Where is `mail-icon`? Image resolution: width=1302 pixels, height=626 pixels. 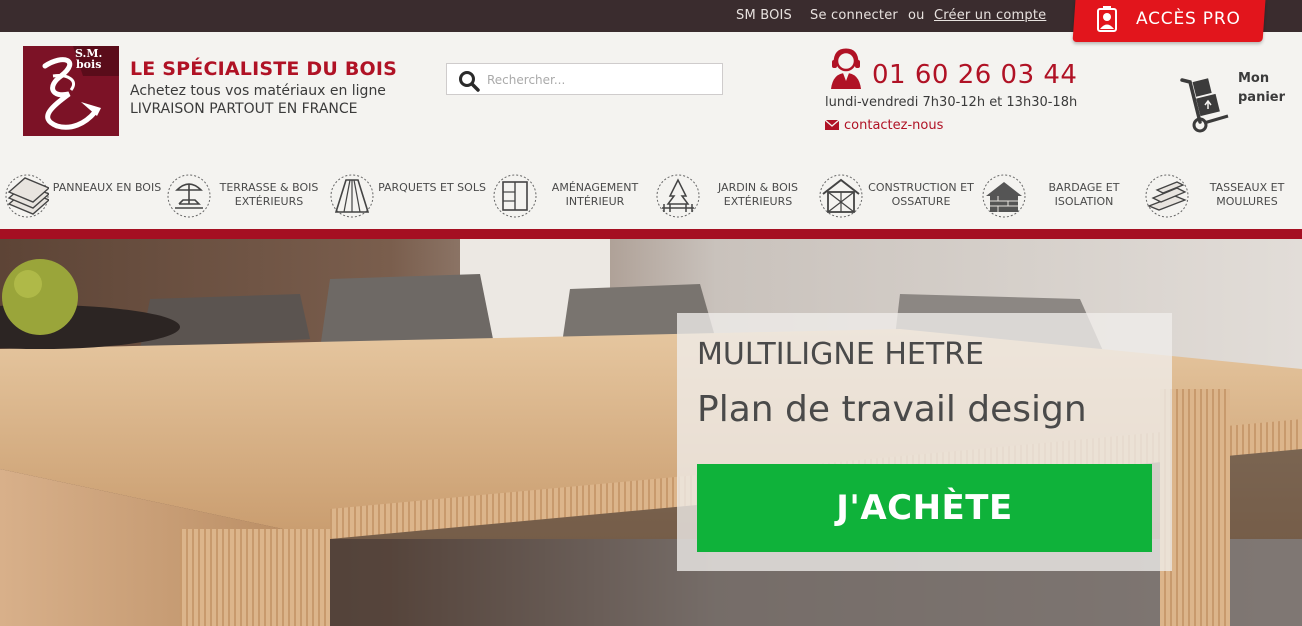 mail-icon is located at coordinates (832, 125).